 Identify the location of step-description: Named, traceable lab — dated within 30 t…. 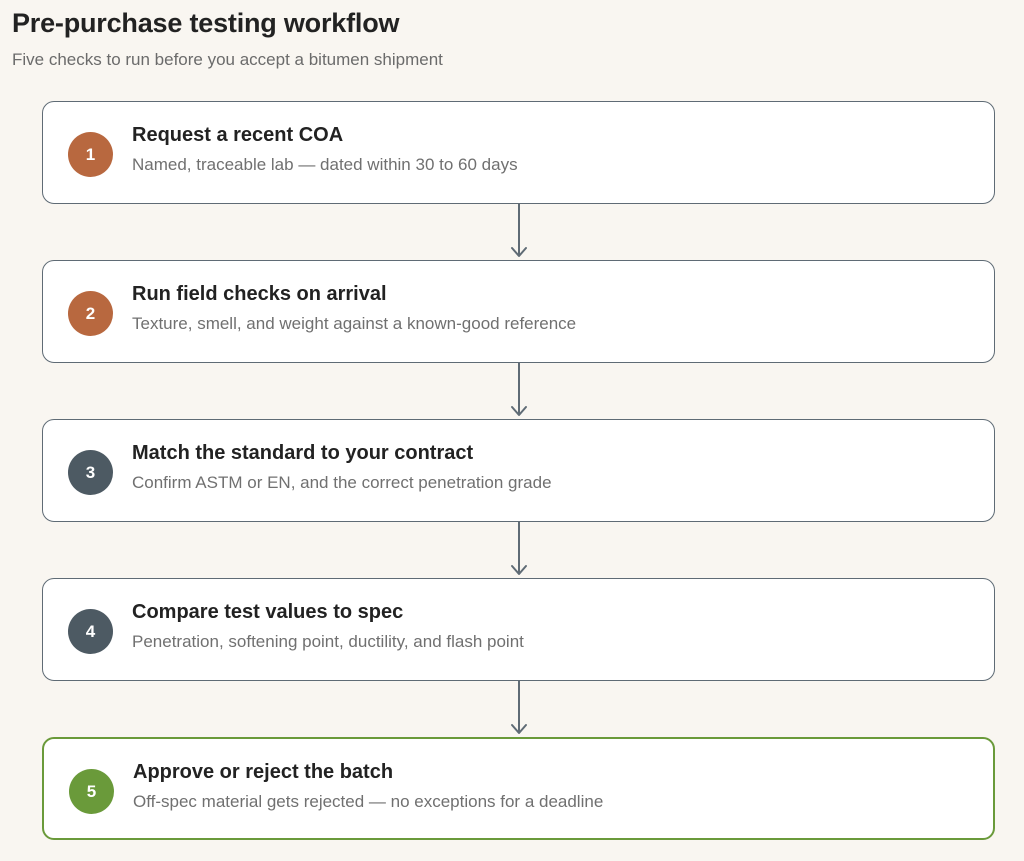
(325, 164).